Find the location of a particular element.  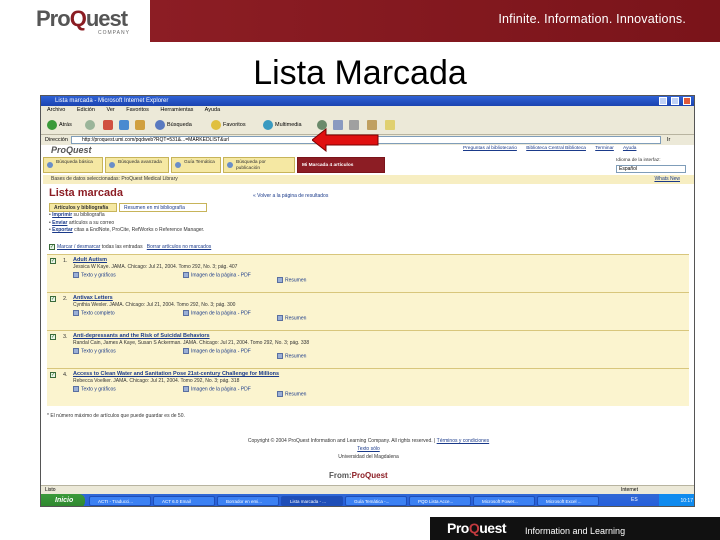

close-button is located at coordinates (687, 101).